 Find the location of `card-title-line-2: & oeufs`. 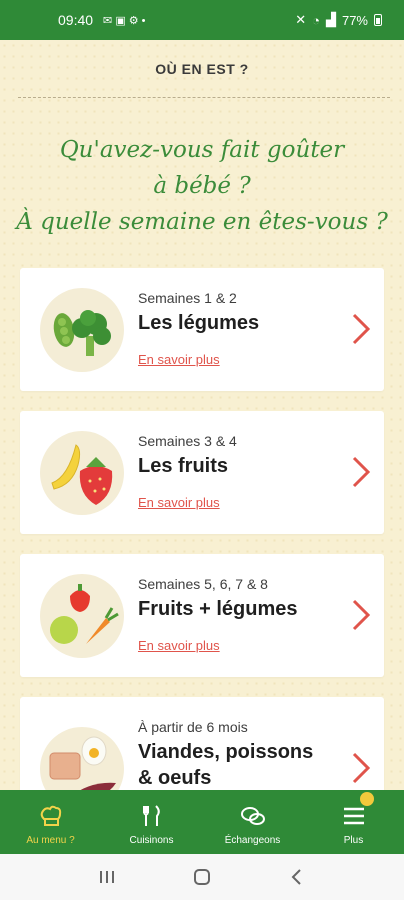

card-title-line-2: & oeufs is located at coordinates (175, 778).